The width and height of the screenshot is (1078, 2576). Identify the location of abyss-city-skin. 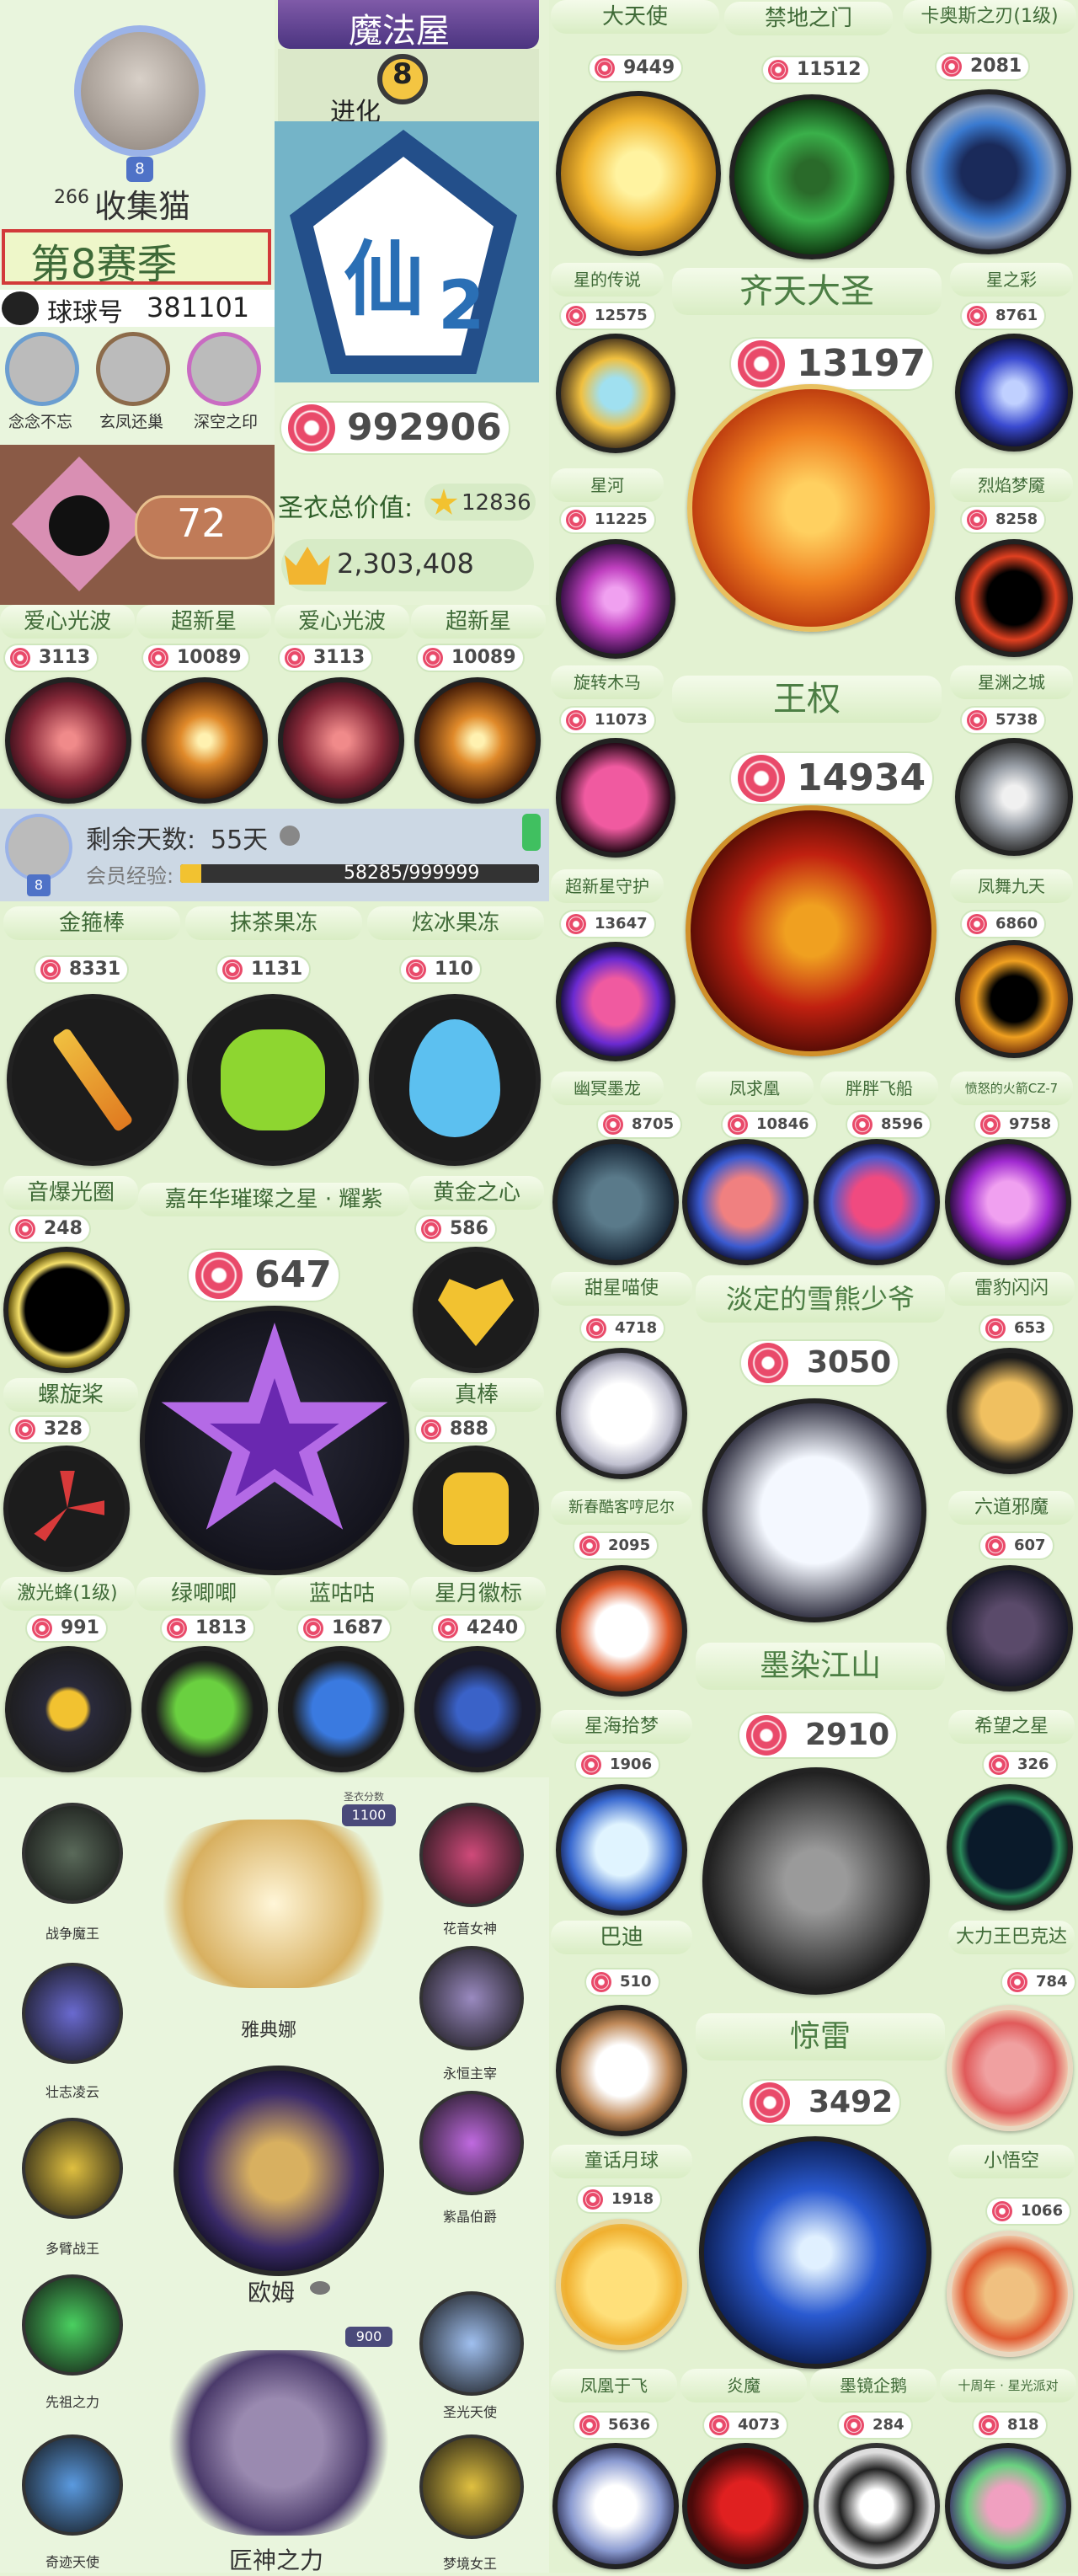
(1014, 797).